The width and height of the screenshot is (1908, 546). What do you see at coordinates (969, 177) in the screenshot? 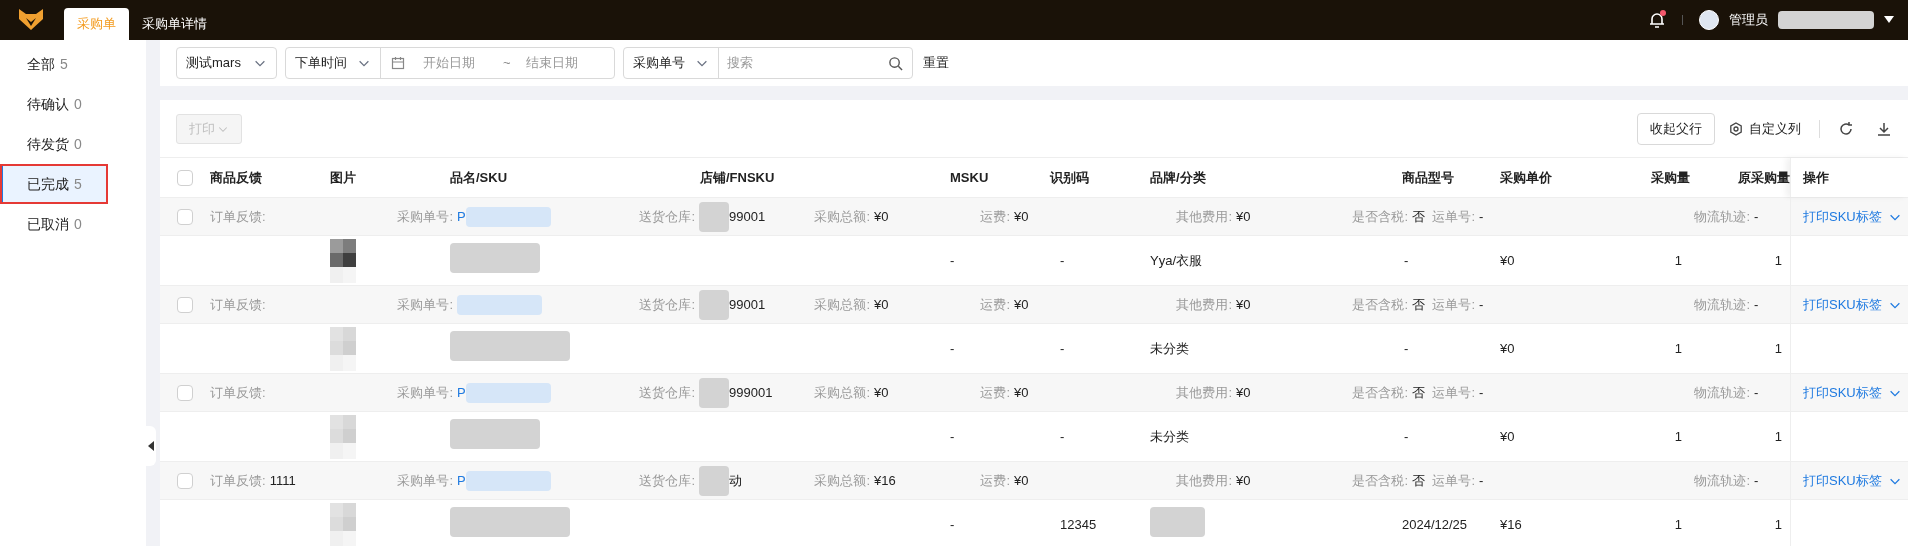
I see `column-header: MSKU` at bounding box center [969, 177].